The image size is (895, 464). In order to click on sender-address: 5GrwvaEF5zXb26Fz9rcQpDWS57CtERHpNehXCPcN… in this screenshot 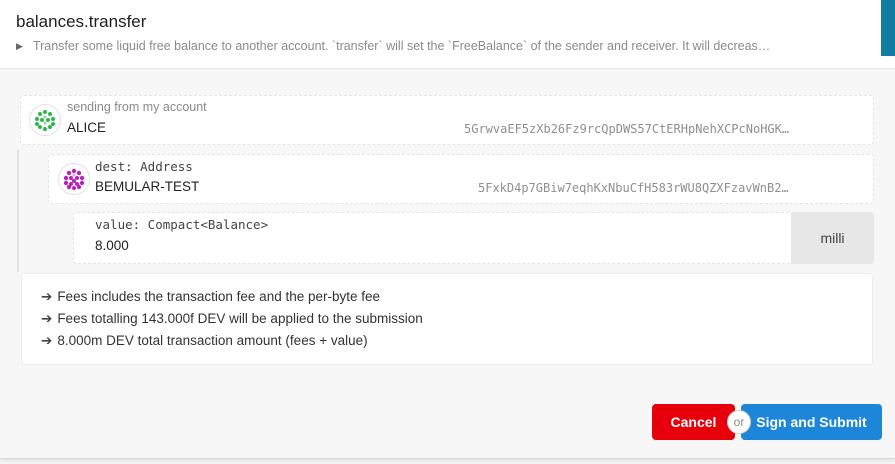, I will do `click(627, 129)`.